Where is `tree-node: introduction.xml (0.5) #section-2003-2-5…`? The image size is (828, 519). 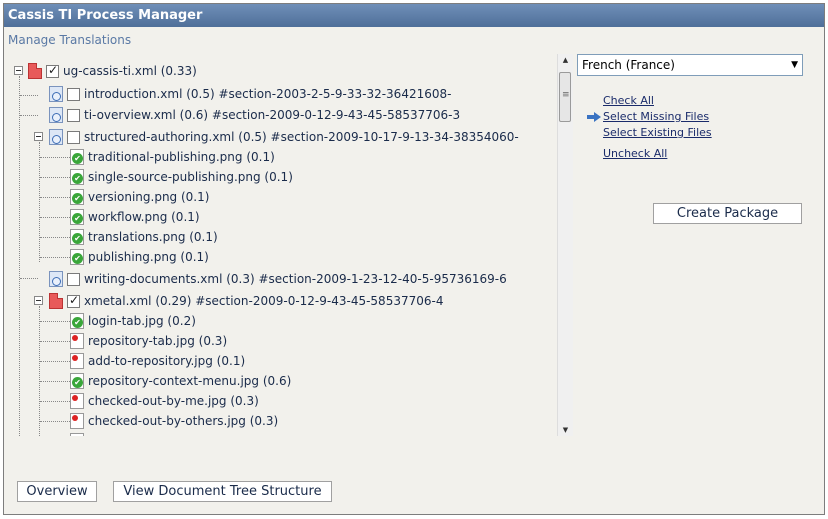
tree-node: introduction.xml (0.5) #section-2003-2-5… is located at coordinates (250, 94).